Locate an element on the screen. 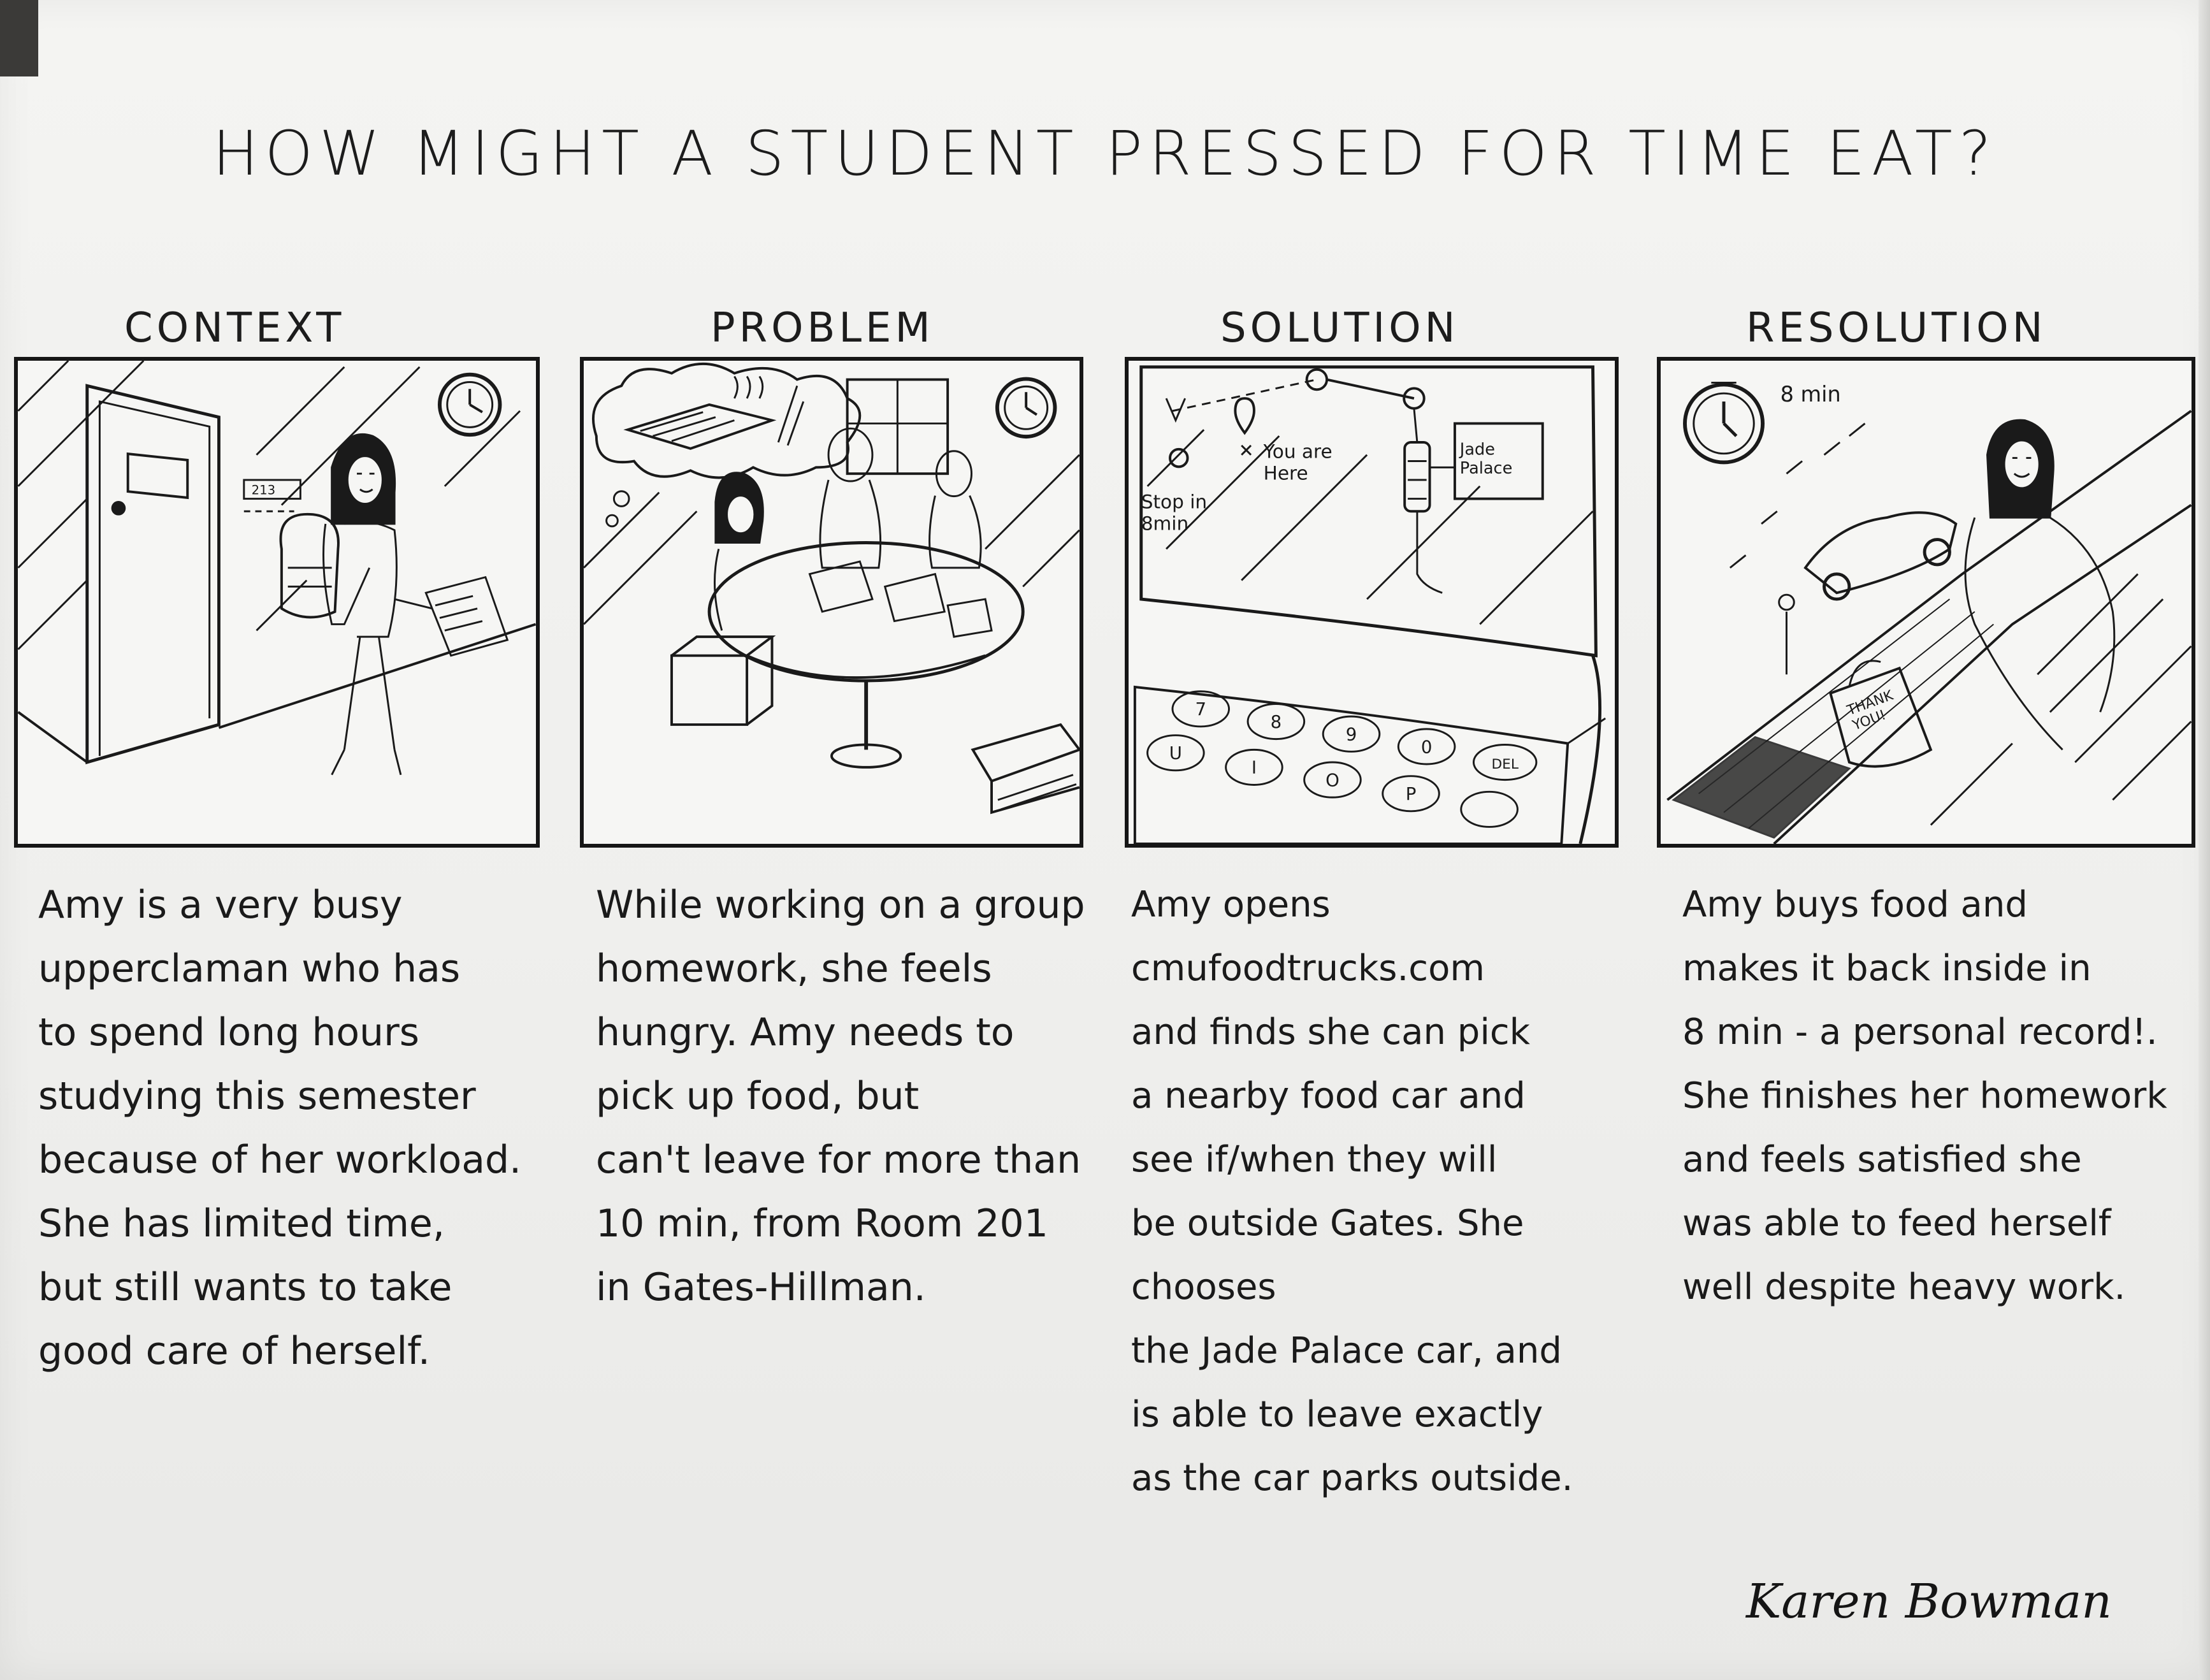 This screenshot has height=1680, width=2210. panel-context: 213 is located at coordinates (277, 602).